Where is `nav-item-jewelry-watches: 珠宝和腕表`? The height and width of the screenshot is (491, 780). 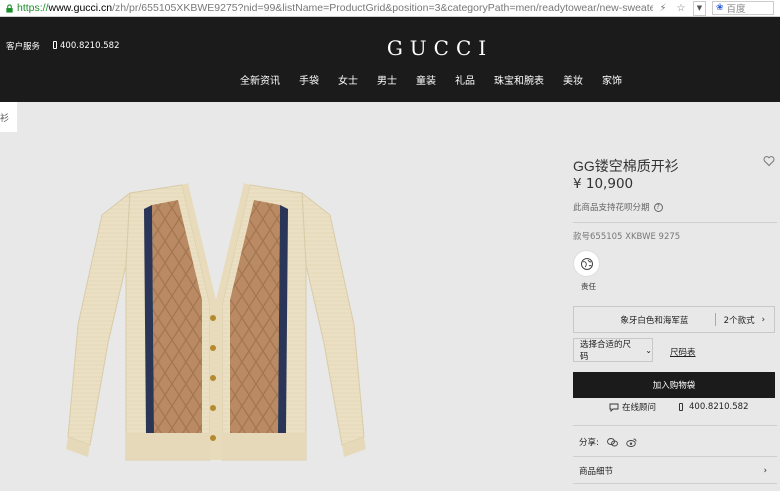
nav-item-jewelry-watches: 珠宝和腕表 is located at coordinates (519, 79).